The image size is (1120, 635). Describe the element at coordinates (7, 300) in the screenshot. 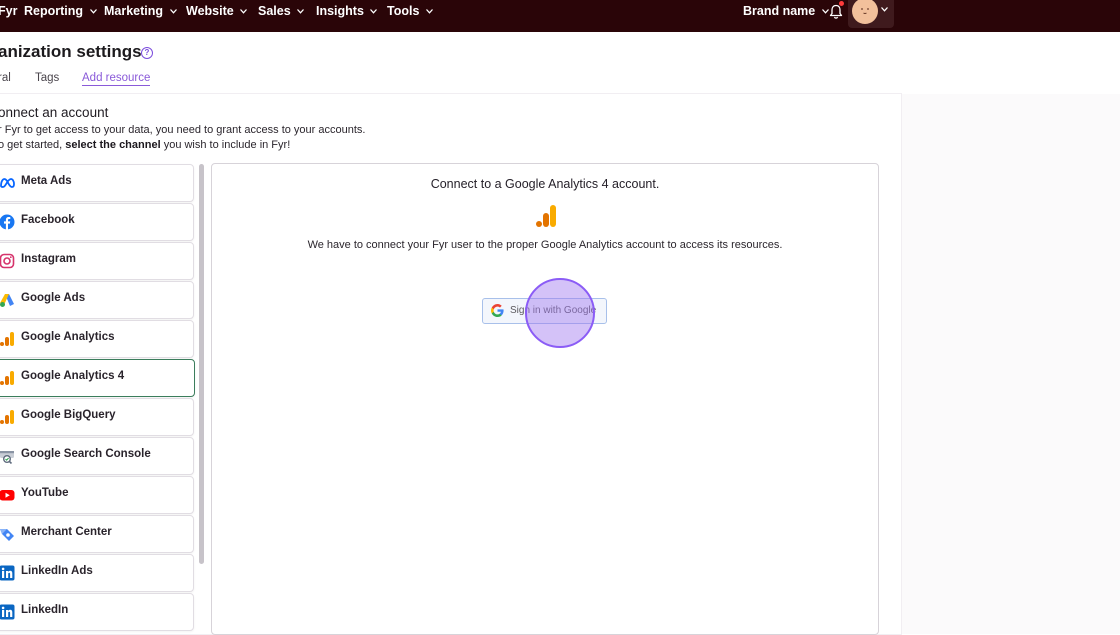

I see `google-ads-icon` at that location.